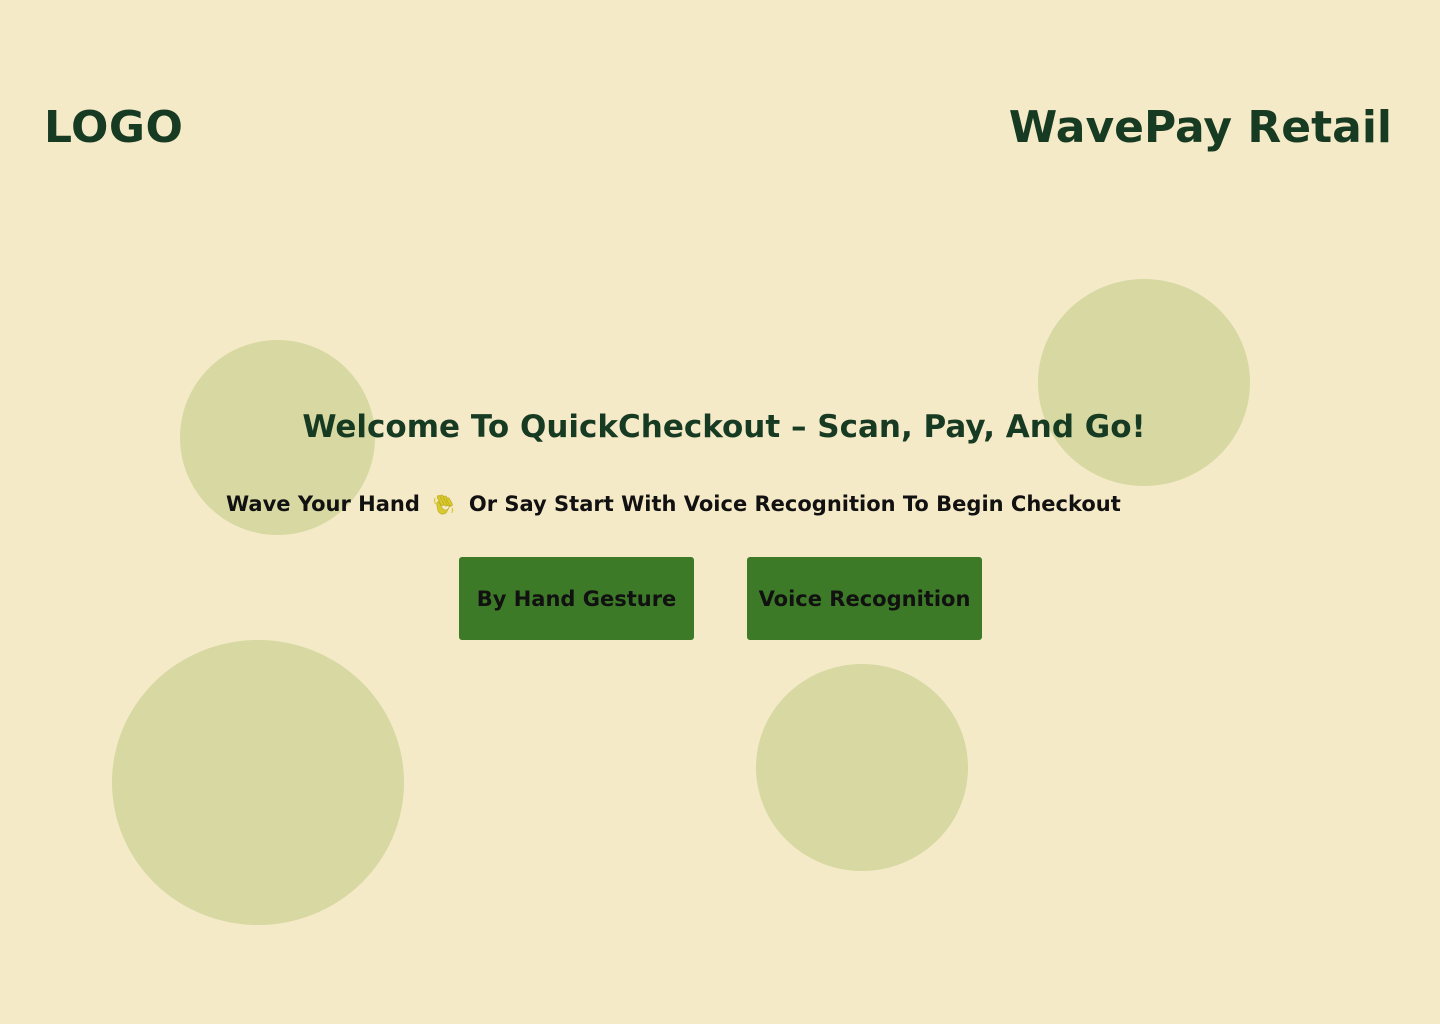 The width and height of the screenshot is (1440, 1024). Describe the element at coordinates (323, 504) in the screenshot. I see `instruction-start-text: Wave Your Hand` at that location.